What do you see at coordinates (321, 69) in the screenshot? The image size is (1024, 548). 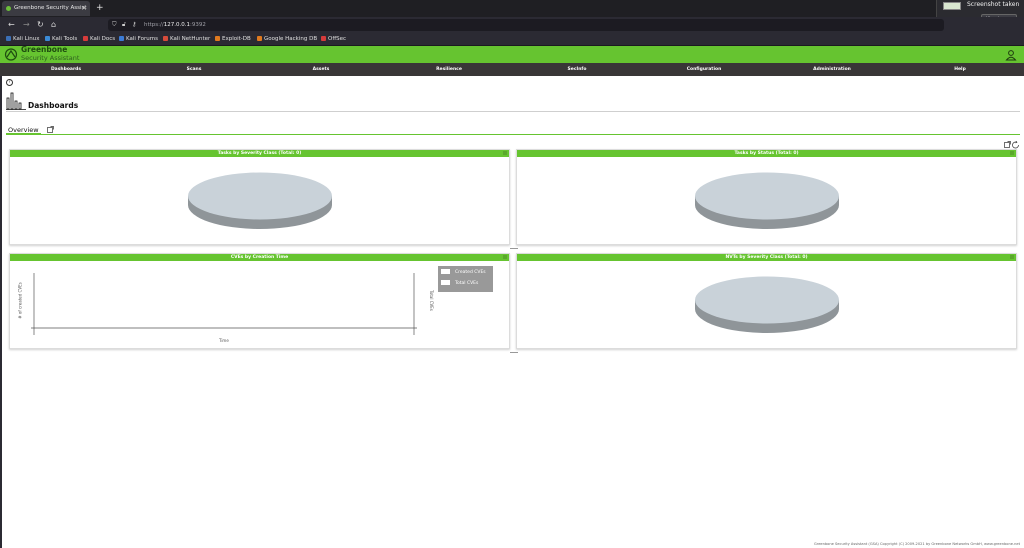 I see `menu-assets: Assets` at bounding box center [321, 69].